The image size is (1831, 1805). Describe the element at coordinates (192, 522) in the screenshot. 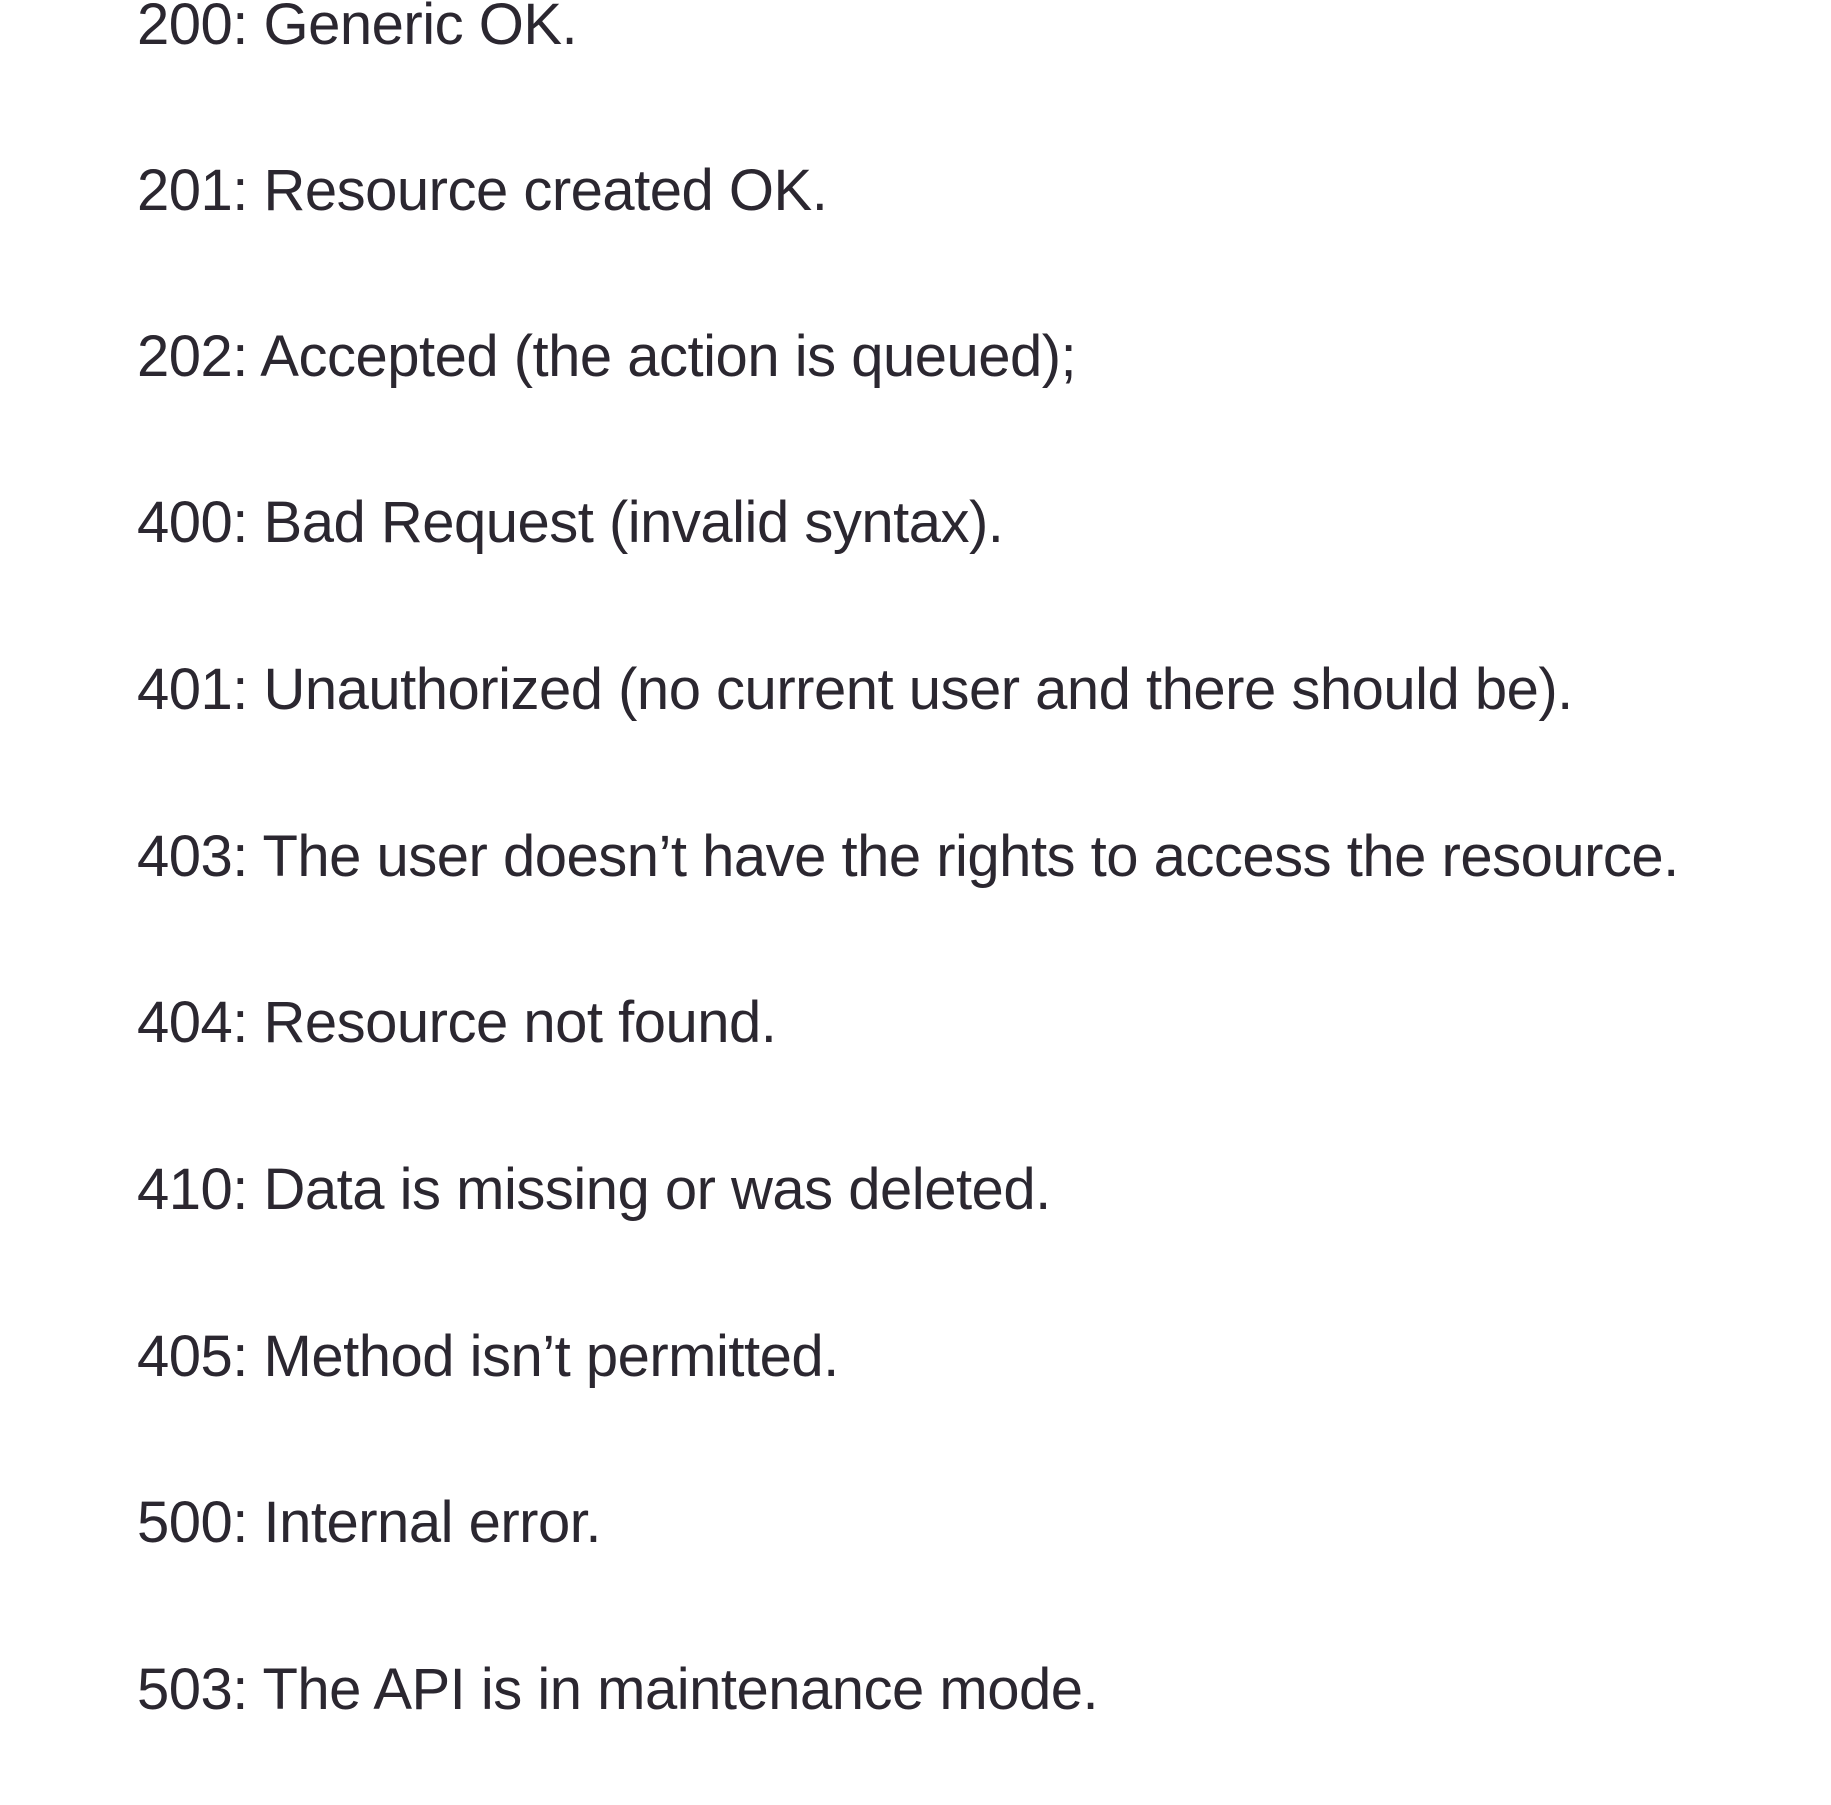

I see `status-code: 400:` at that location.